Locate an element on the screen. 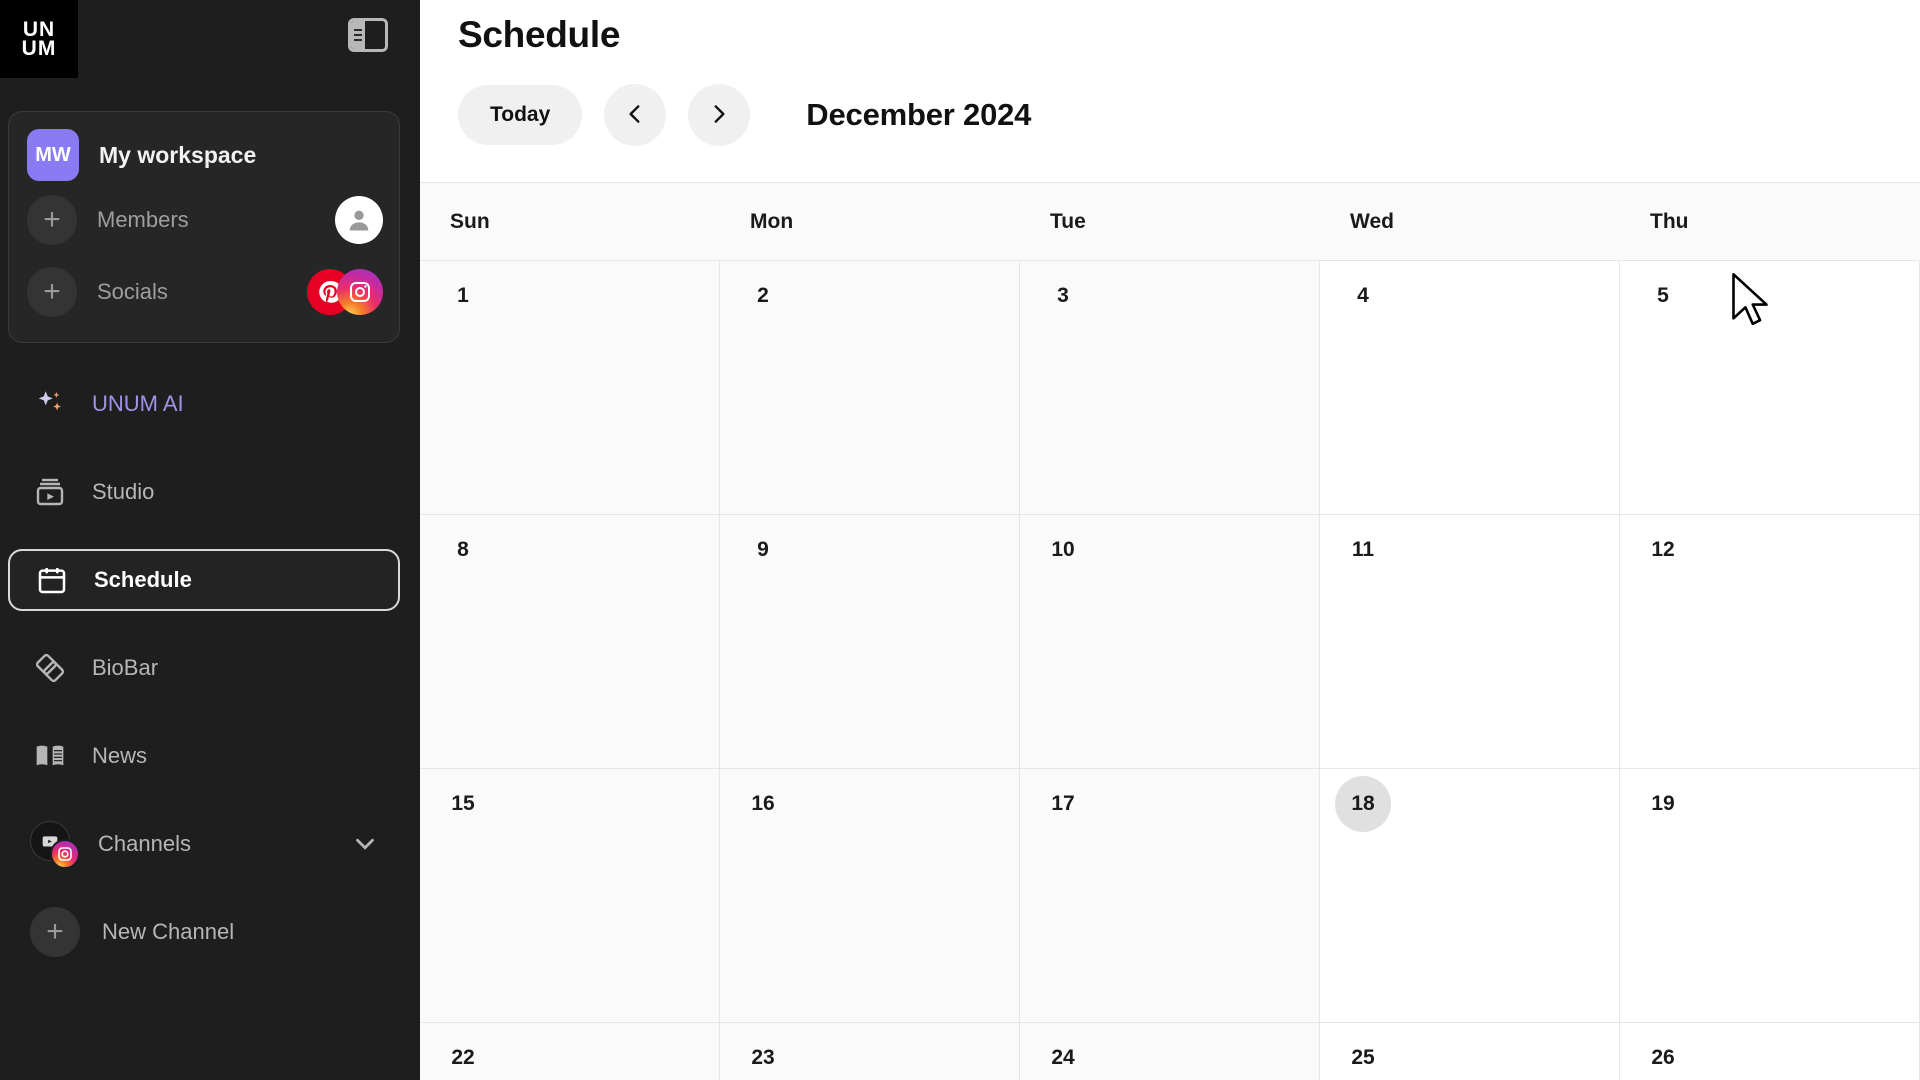 Image resolution: width=1920 pixels, height=1080 pixels. calendar-day-number-today: 18 is located at coordinates (1363, 804).